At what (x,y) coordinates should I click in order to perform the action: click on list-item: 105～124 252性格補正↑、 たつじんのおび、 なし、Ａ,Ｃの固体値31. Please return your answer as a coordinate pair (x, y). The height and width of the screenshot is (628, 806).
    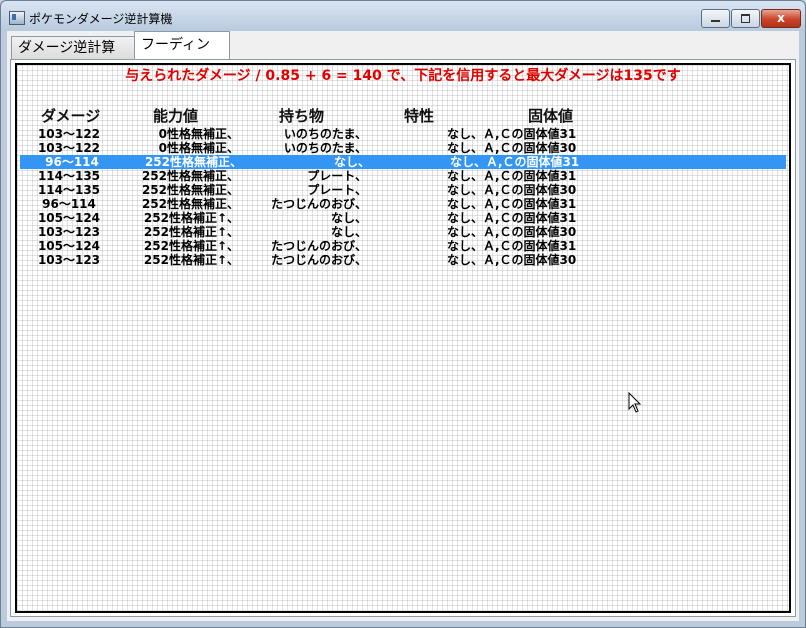
    Looking at the image, I should click on (403, 246).